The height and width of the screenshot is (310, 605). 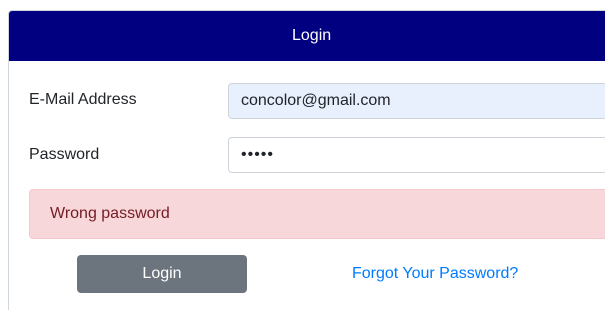 I want to click on email-label: E-Mail Address, so click(x=83, y=99).